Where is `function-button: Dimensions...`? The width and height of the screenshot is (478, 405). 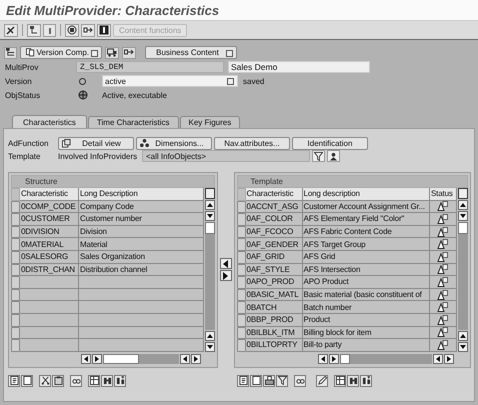
function-button: Dimensions... is located at coordinates (174, 143).